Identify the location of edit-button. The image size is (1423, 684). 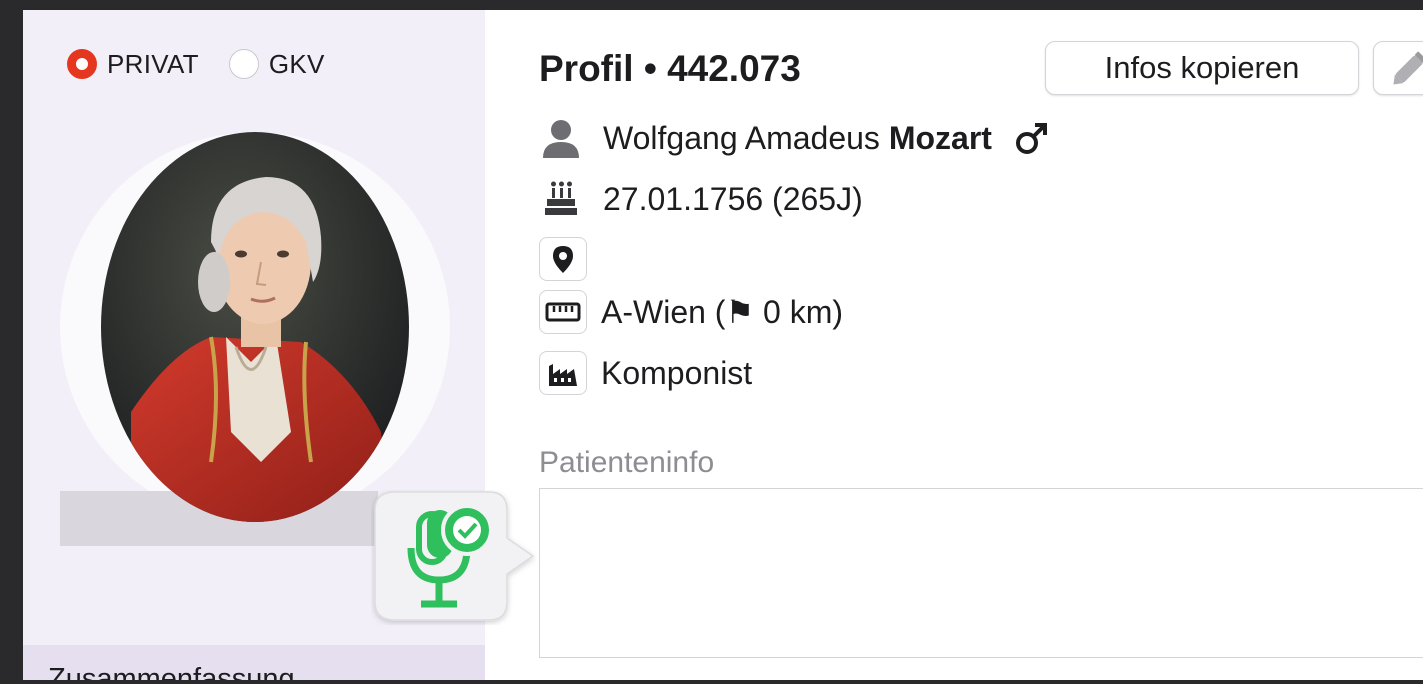
(1398, 68).